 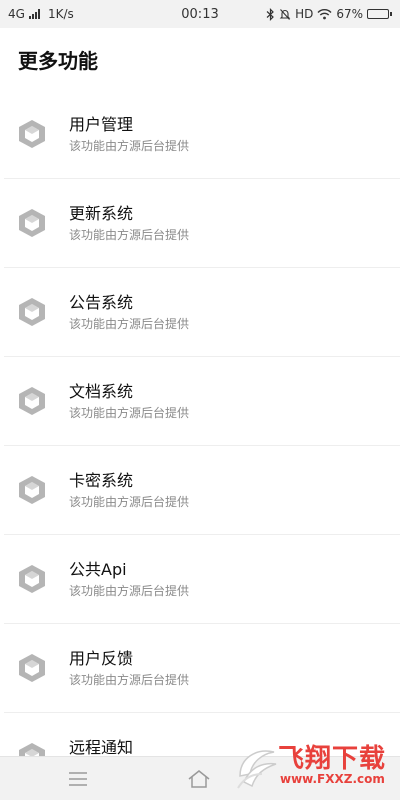 I want to click on list-item-texts: 公共Api 该功能由方源后台提供, so click(x=129, y=579).